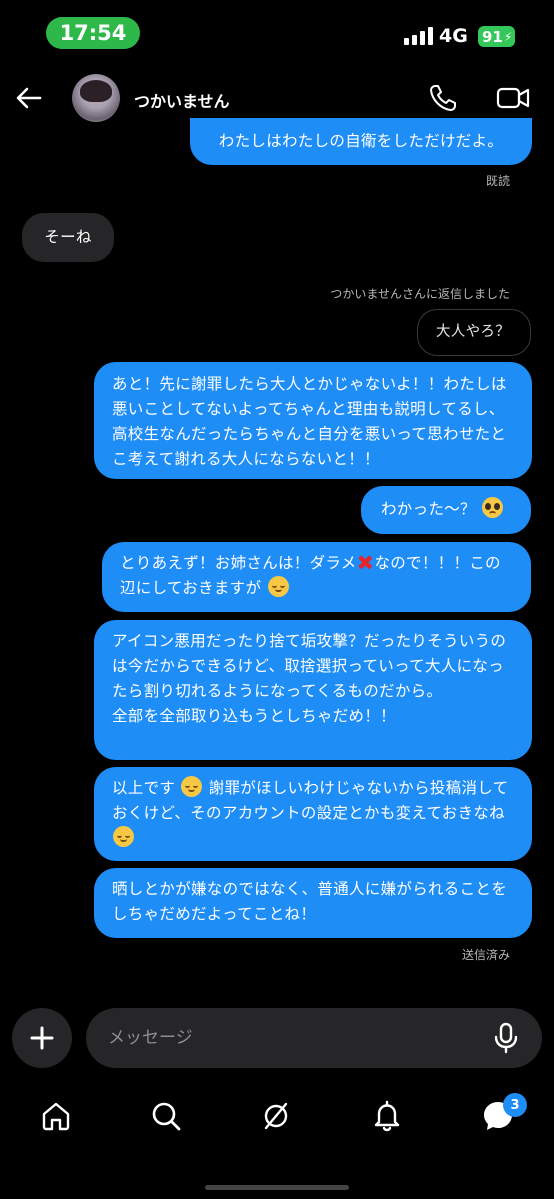  Describe the element at coordinates (420, 294) in the screenshot. I see `reply-note: つかいませんさんに返信しました` at that location.